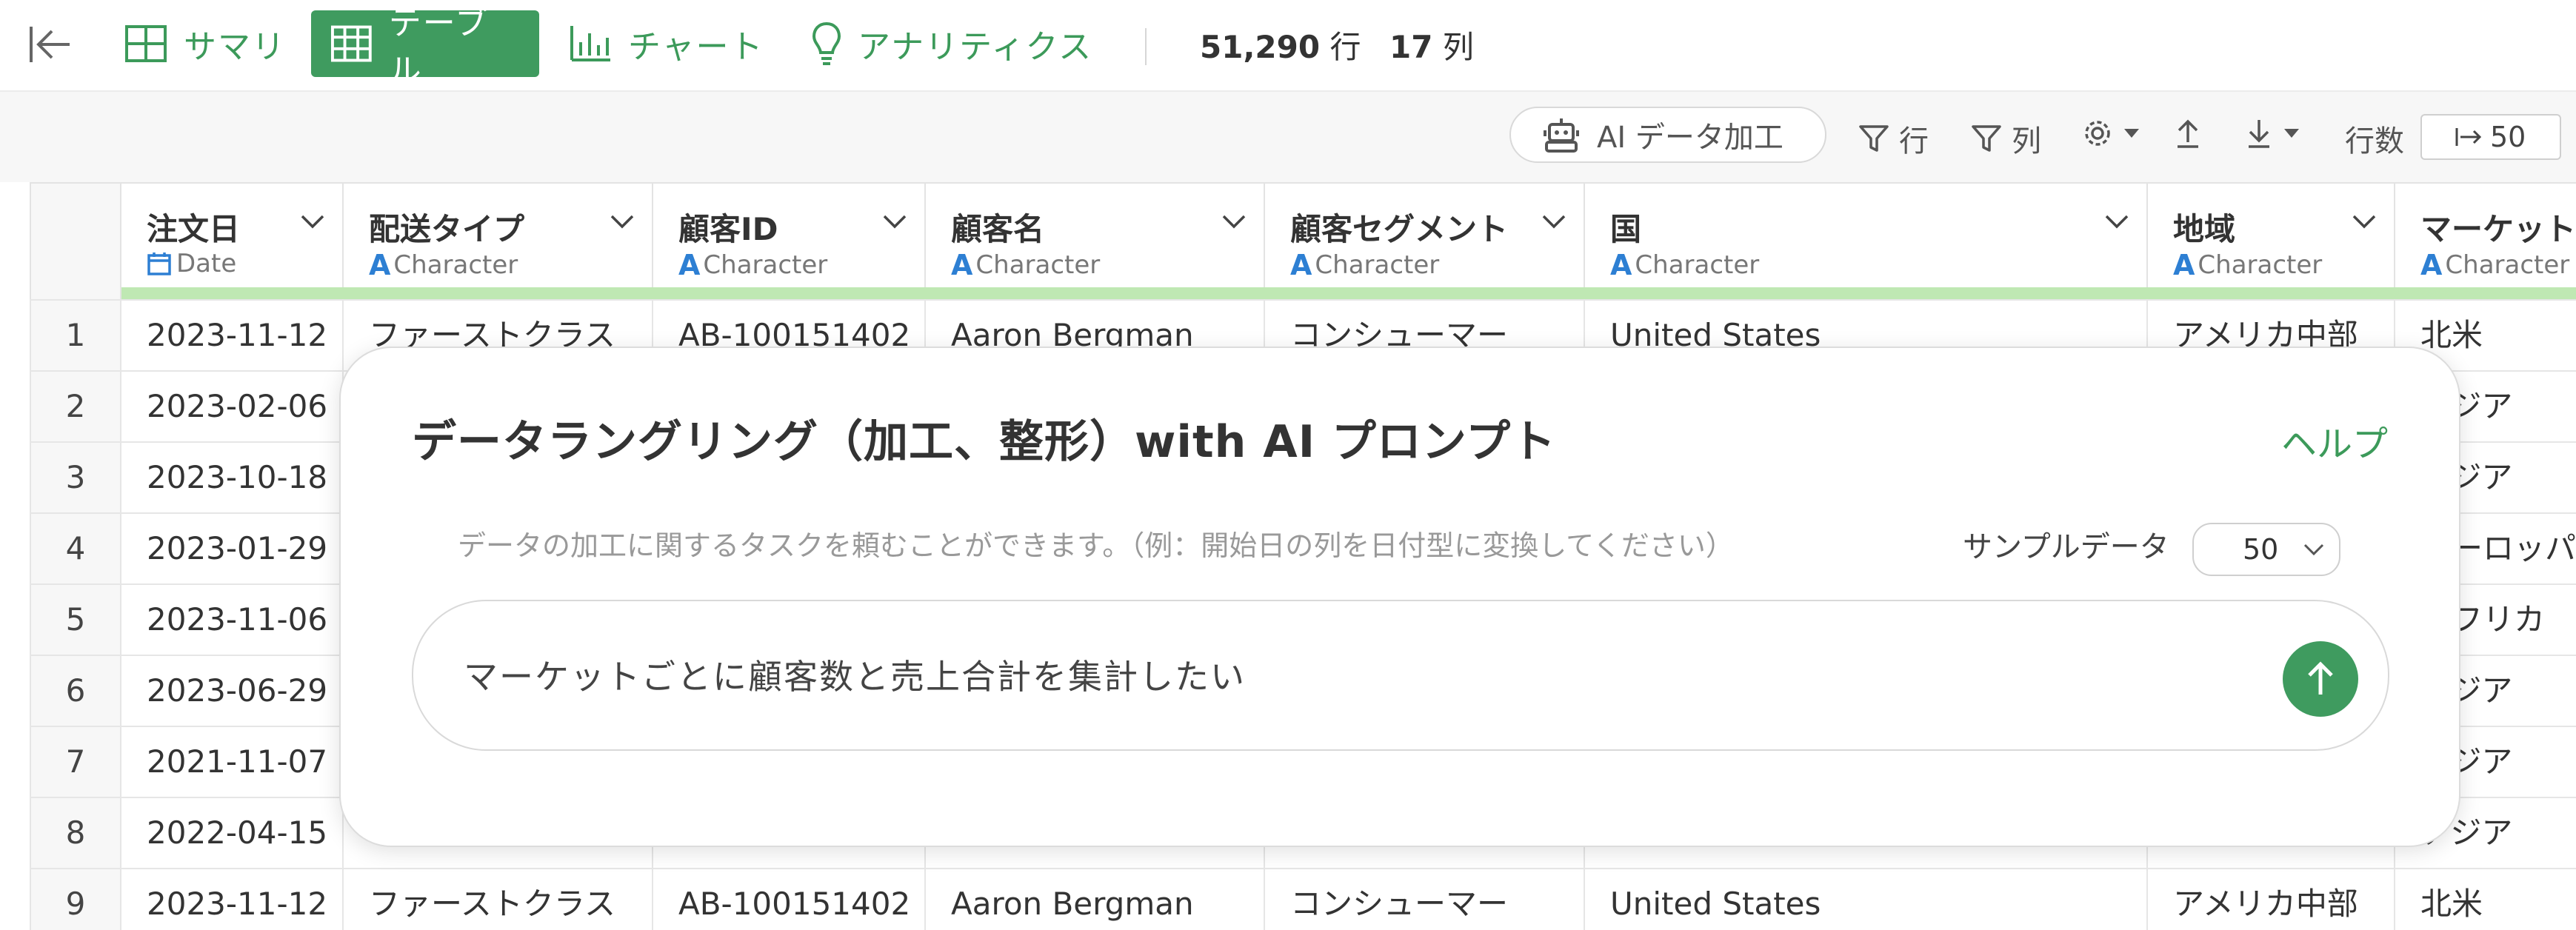  What do you see at coordinates (498, 240) in the screenshot?
I see `column-header: 配送タイプ A Character` at bounding box center [498, 240].